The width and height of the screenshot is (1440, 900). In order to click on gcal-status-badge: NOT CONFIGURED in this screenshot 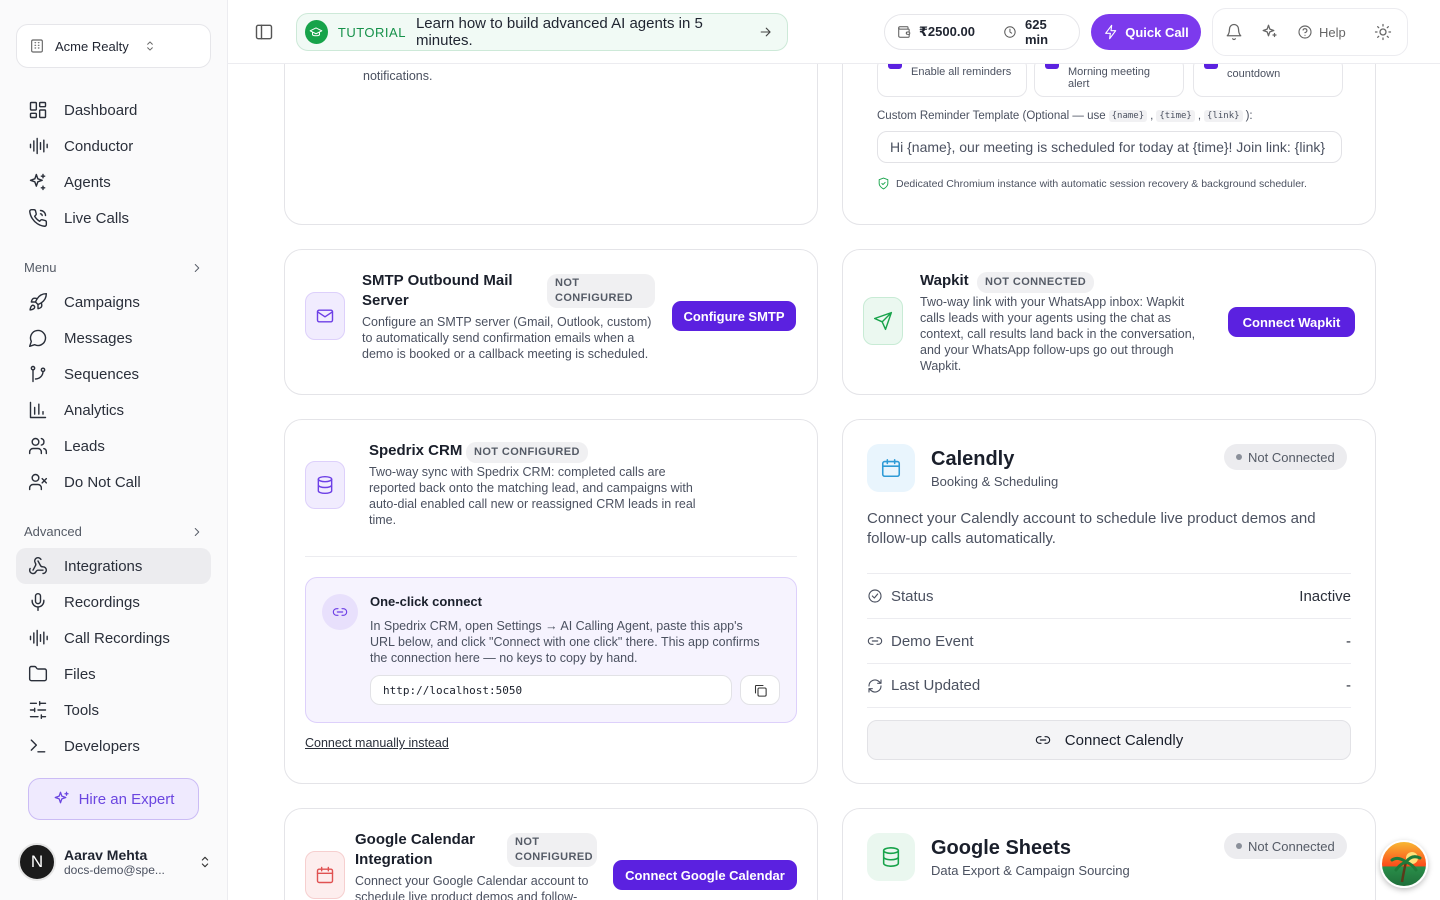, I will do `click(552, 850)`.